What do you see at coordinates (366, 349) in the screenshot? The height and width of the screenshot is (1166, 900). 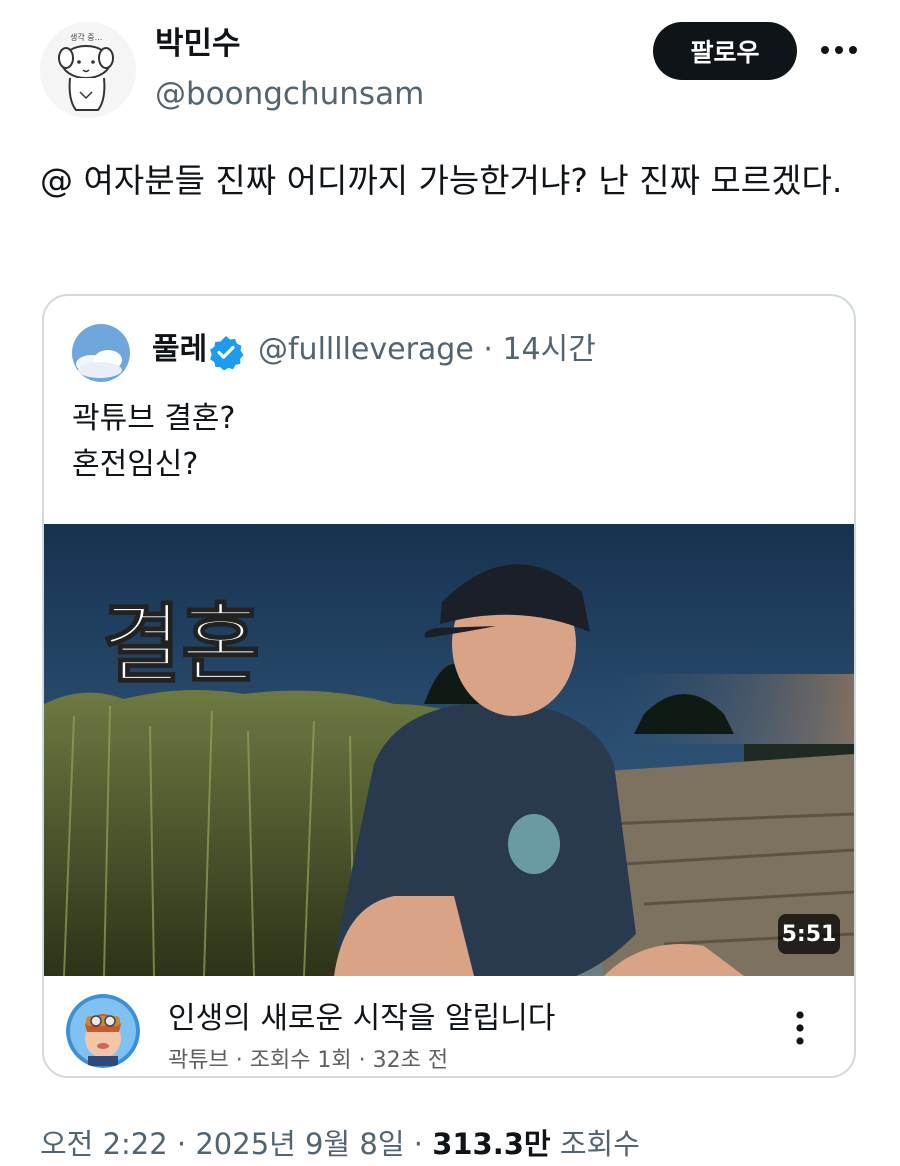 I see `quote-author-handle: @fulllleverage` at bounding box center [366, 349].